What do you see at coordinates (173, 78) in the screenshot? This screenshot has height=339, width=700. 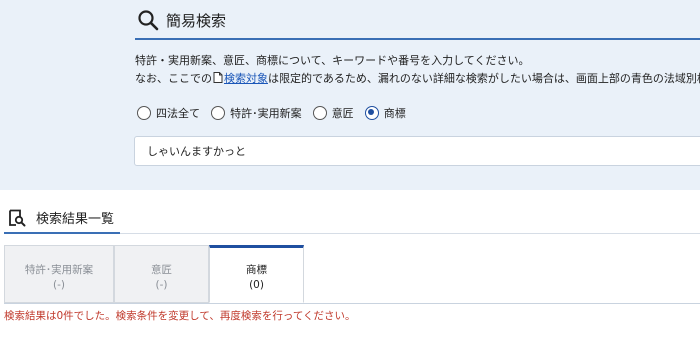 I see `description-prefix: なお、ここでの` at bounding box center [173, 78].